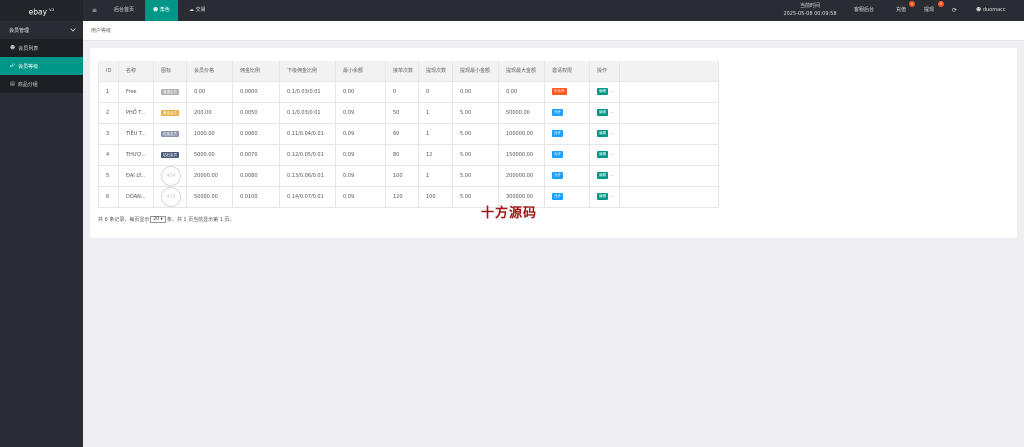 This screenshot has height=447, width=1024. Describe the element at coordinates (553, 31) in the screenshot. I see `breadcrumb: 用户等级` at that location.